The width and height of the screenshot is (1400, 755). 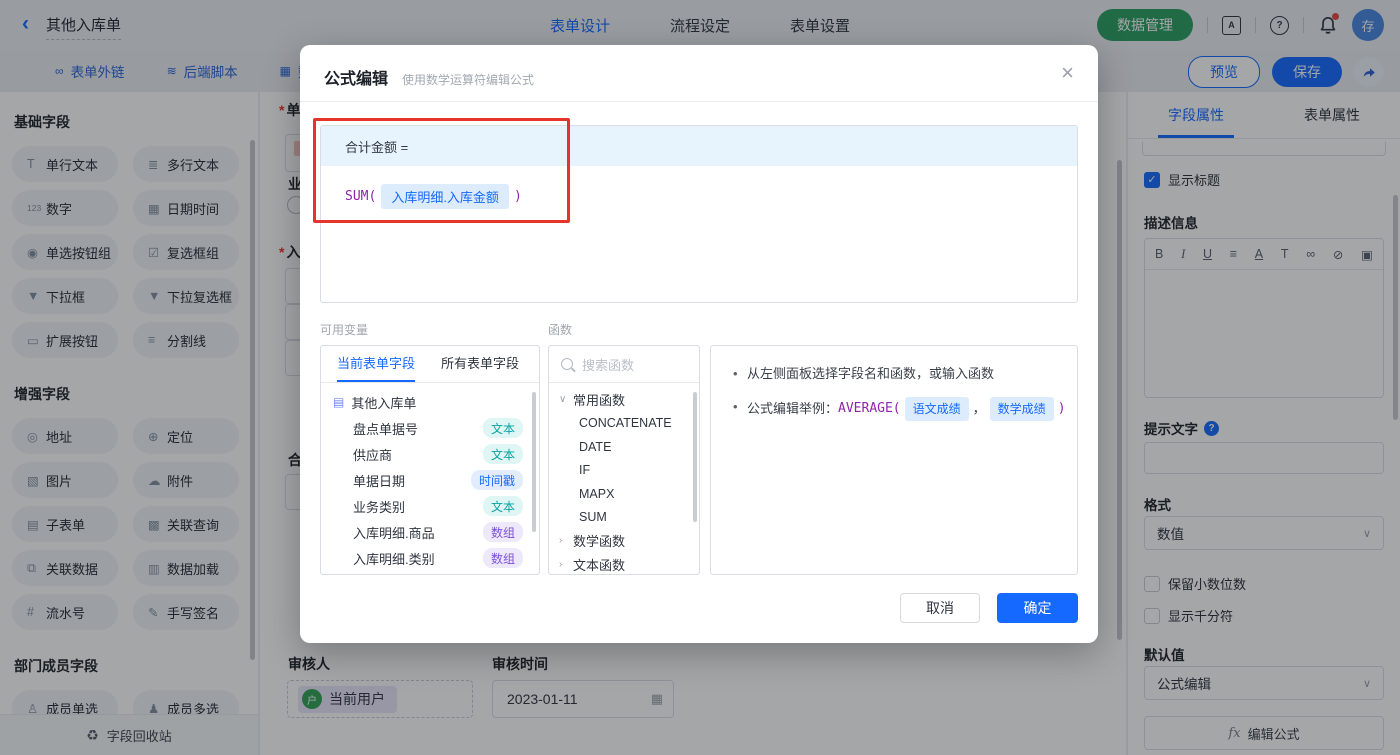 I want to click on hint-function-open: AVERAGE(, so click(x=869, y=408).